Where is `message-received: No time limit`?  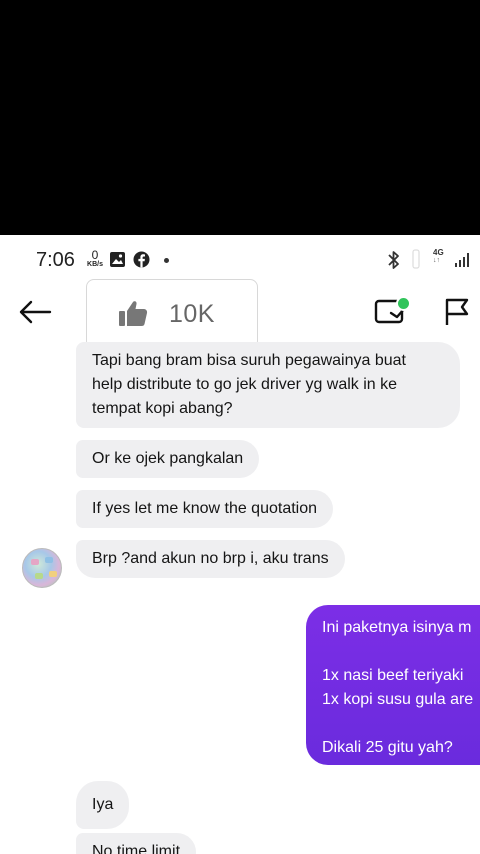
message-received: No time limit is located at coordinates (136, 843).